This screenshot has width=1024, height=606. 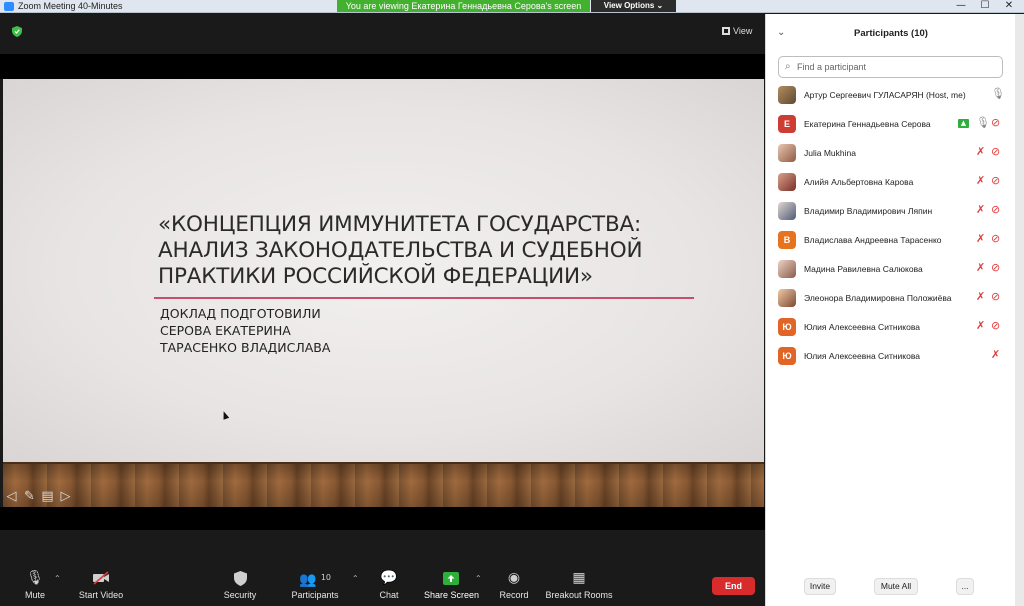 I want to click on share-screen-icon, so click(x=451, y=578).